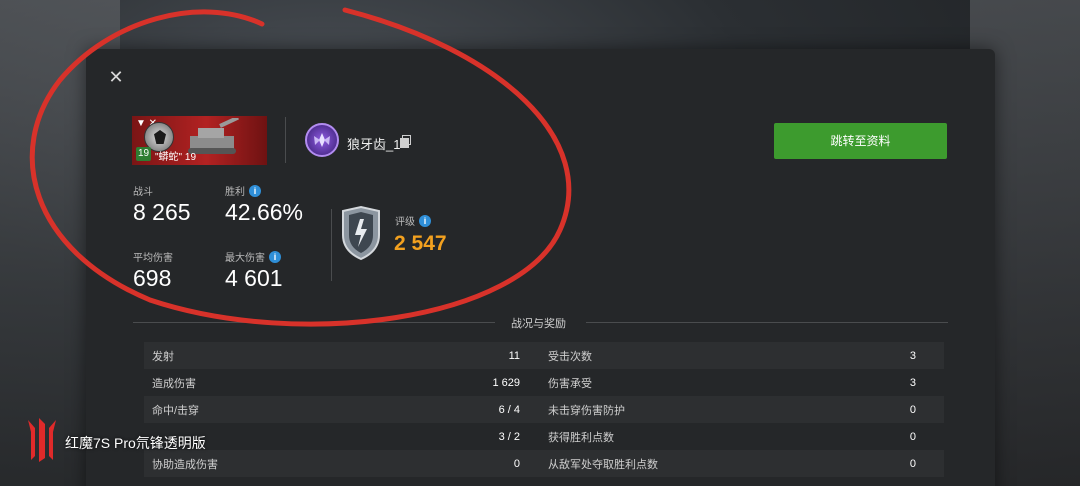 This screenshot has height=486, width=1080. Describe the element at coordinates (152, 278) in the screenshot. I see `avg-damage-value: 698` at that location.